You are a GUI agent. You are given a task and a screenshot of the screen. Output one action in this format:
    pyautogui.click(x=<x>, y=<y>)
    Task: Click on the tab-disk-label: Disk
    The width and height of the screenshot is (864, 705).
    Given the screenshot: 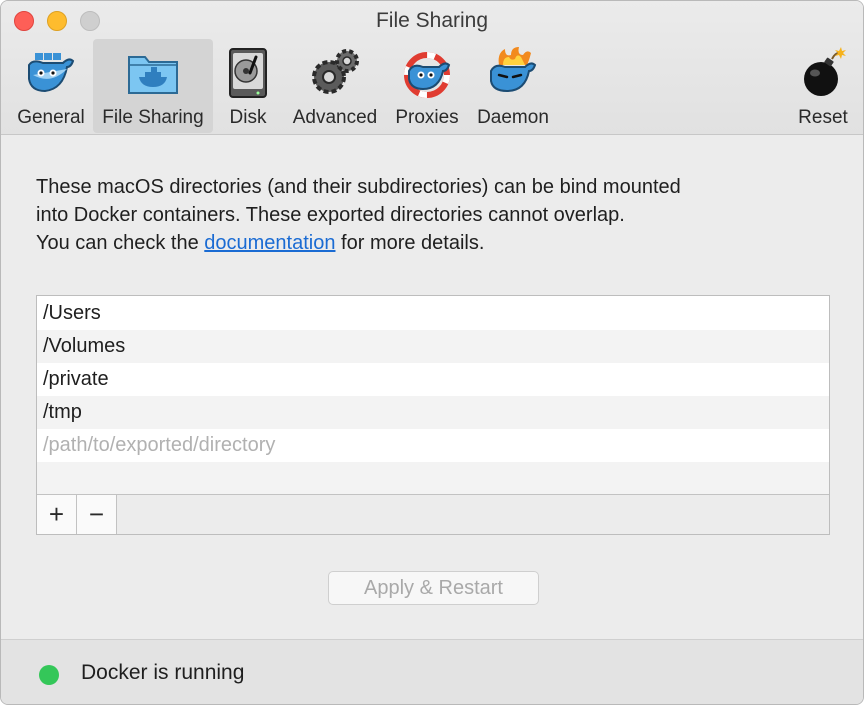 What is the action you would take?
    pyautogui.click(x=248, y=117)
    